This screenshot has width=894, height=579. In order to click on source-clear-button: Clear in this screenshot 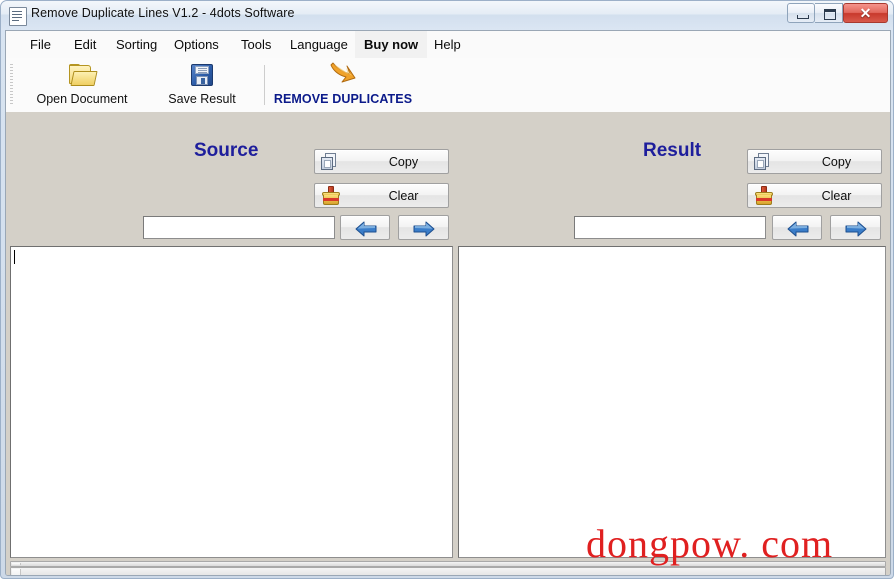, I will do `click(381, 195)`.